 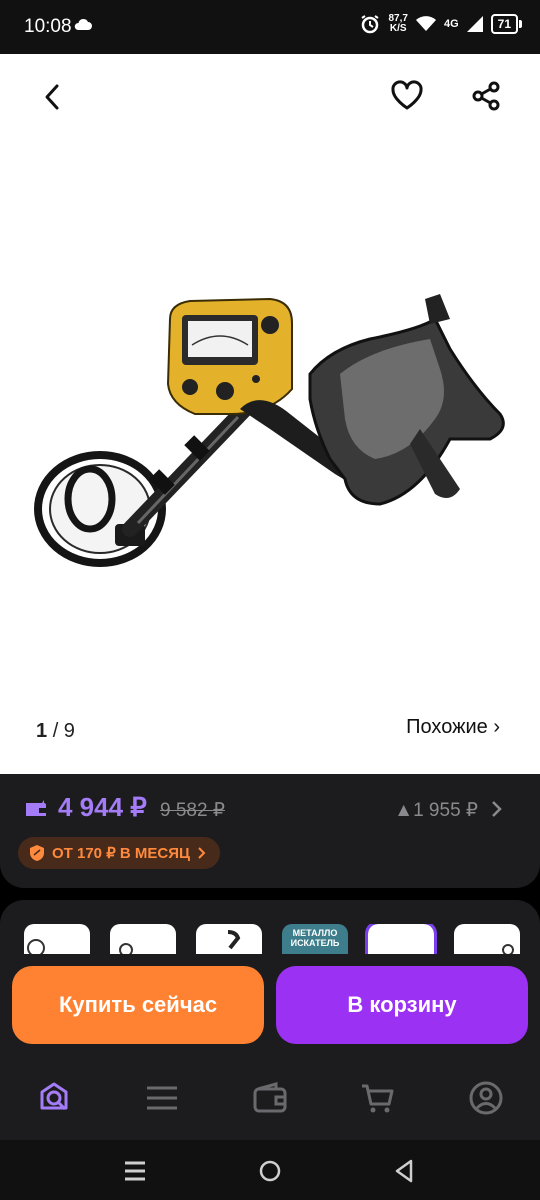 What do you see at coordinates (102, 807) in the screenshot?
I see `current-price: 4 944 ₽` at bounding box center [102, 807].